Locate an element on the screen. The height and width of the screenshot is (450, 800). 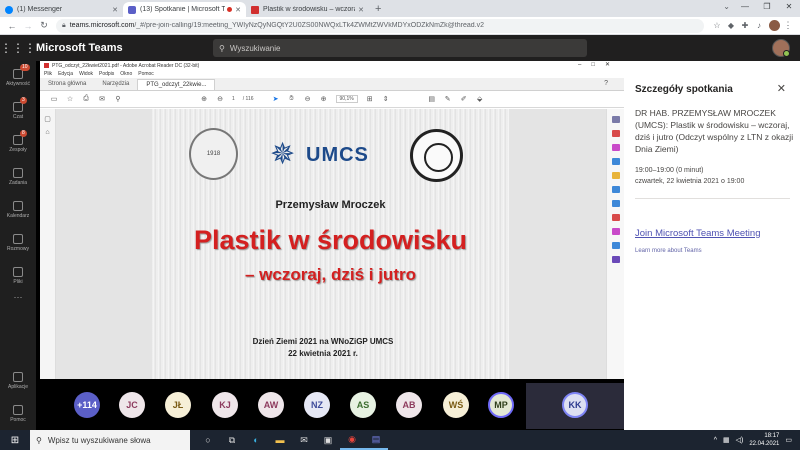
rail-item-files: Pliki is located at coordinates (18, 275).